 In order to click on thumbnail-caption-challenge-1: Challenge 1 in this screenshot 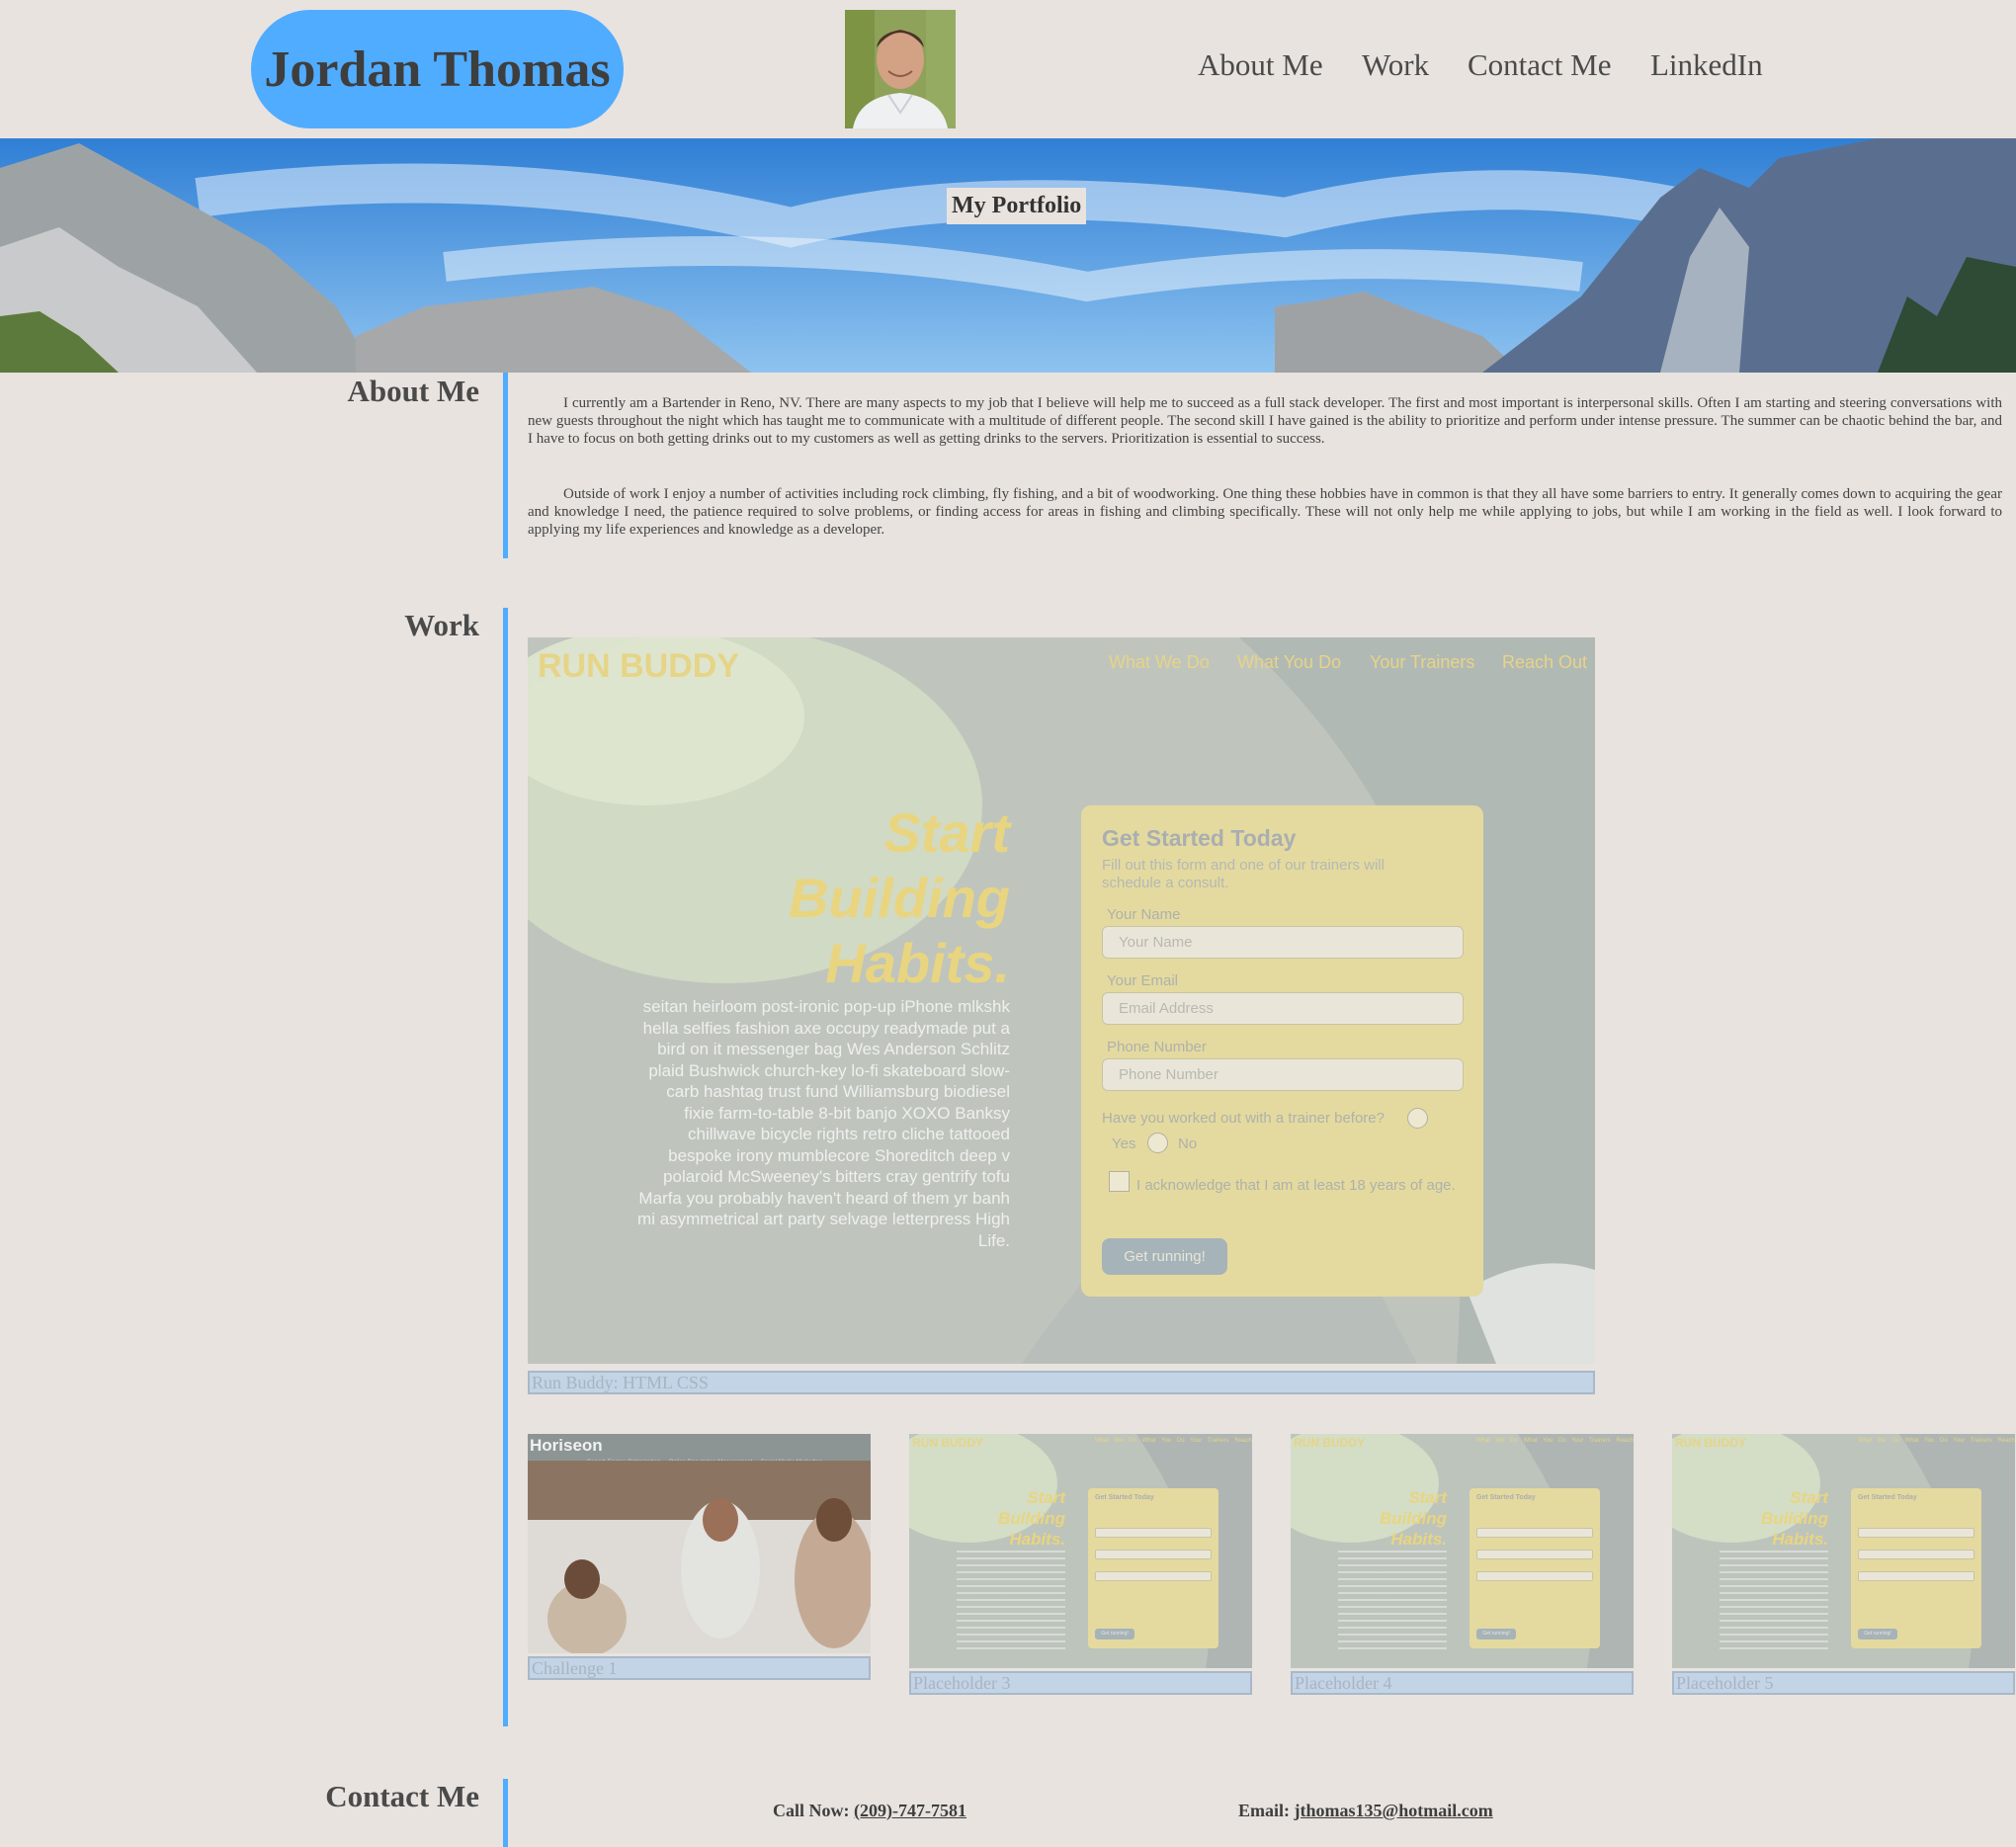, I will do `click(699, 1668)`.